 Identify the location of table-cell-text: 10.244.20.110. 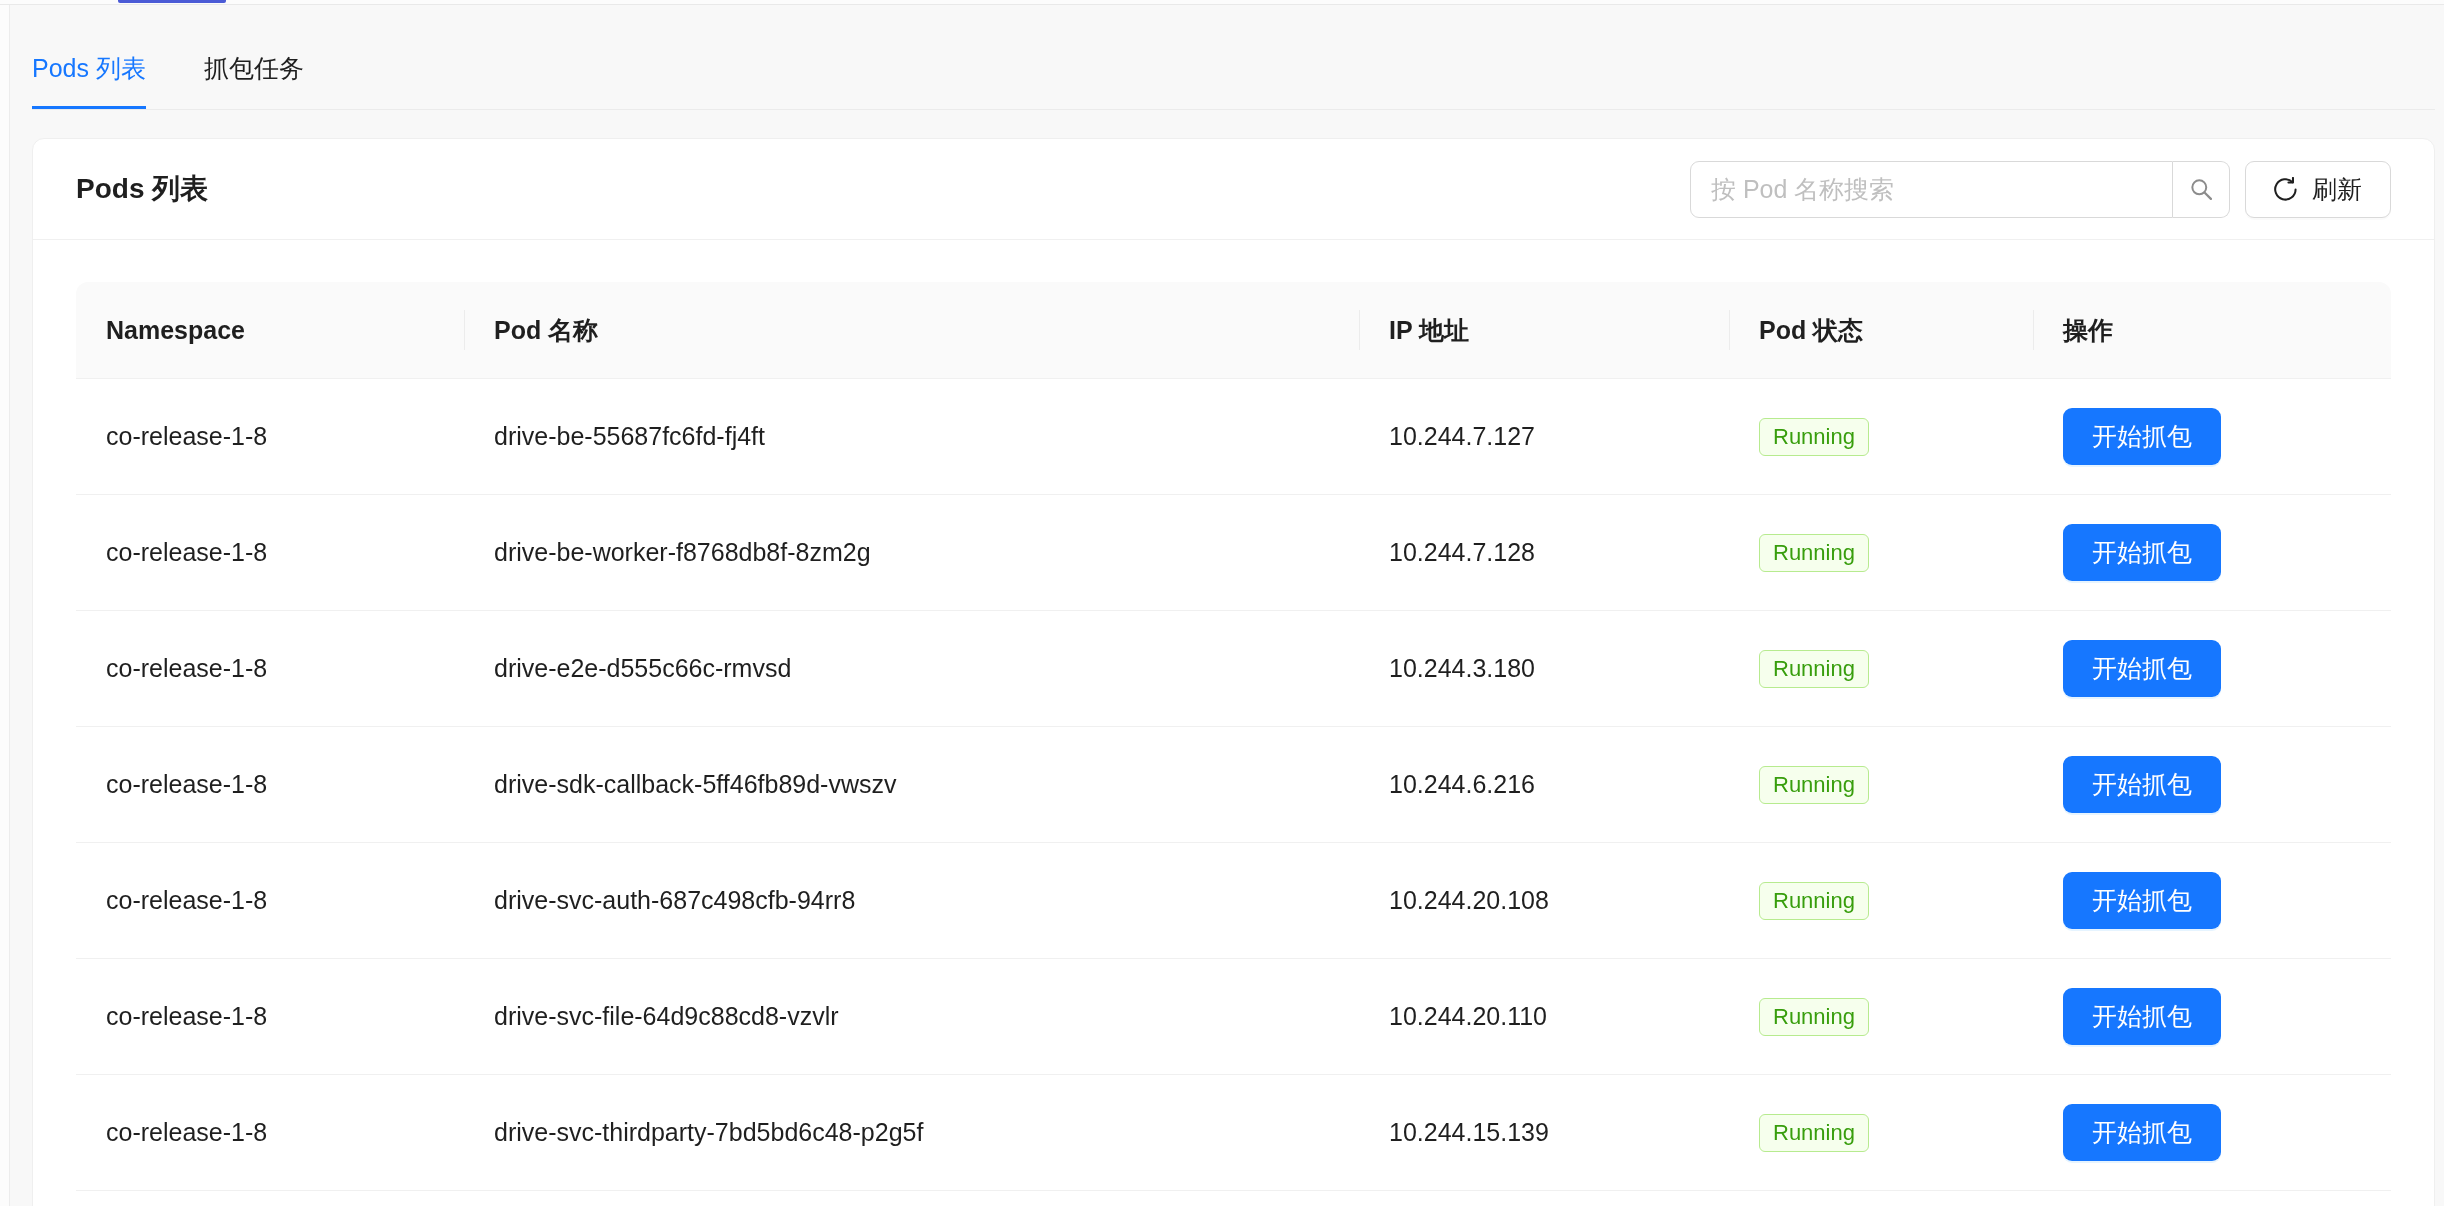
(1468, 1016).